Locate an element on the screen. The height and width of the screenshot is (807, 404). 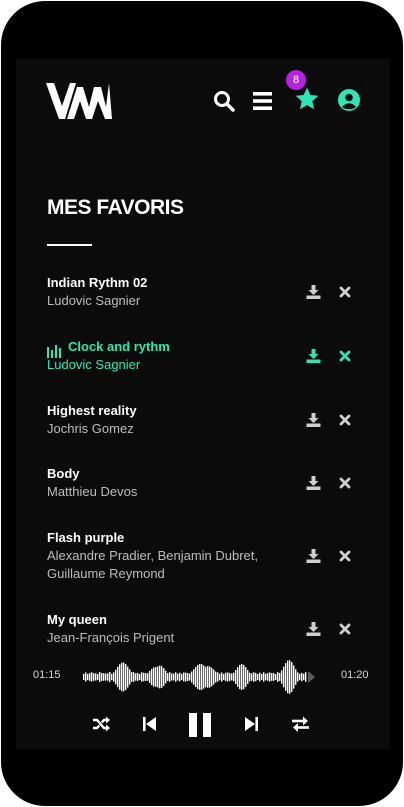
search-icon is located at coordinates (224, 101).